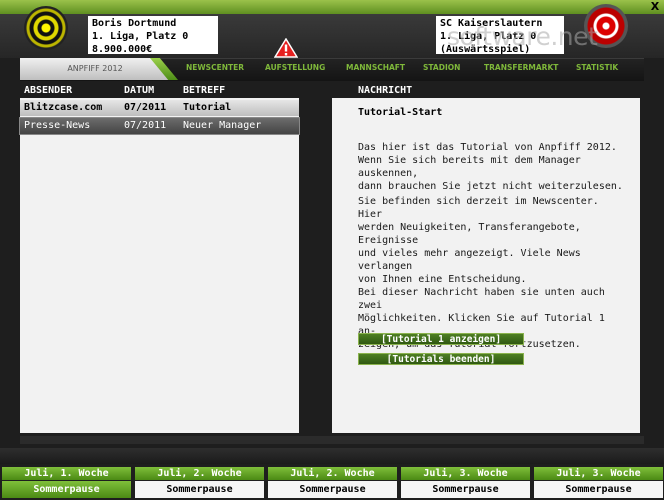 The width and height of the screenshot is (664, 500). I want to click on nav-newscenter: NEWSCENTER, so click(215, 67).